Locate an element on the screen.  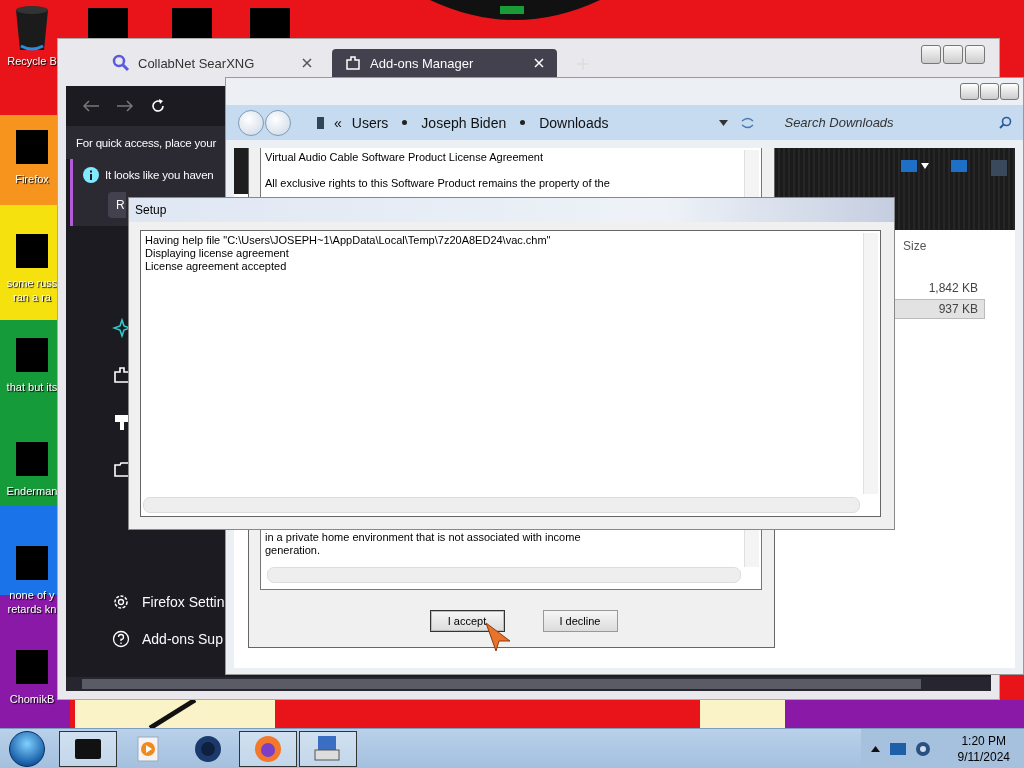
close-icon is located at coordinates (307, 63).